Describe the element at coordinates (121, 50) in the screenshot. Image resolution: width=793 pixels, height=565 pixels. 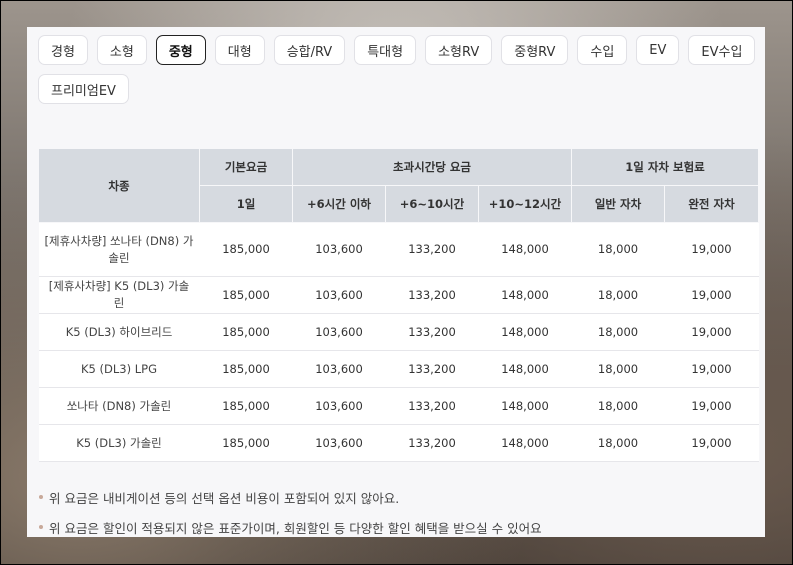
I see `tab-car-class: 소형` at that location.